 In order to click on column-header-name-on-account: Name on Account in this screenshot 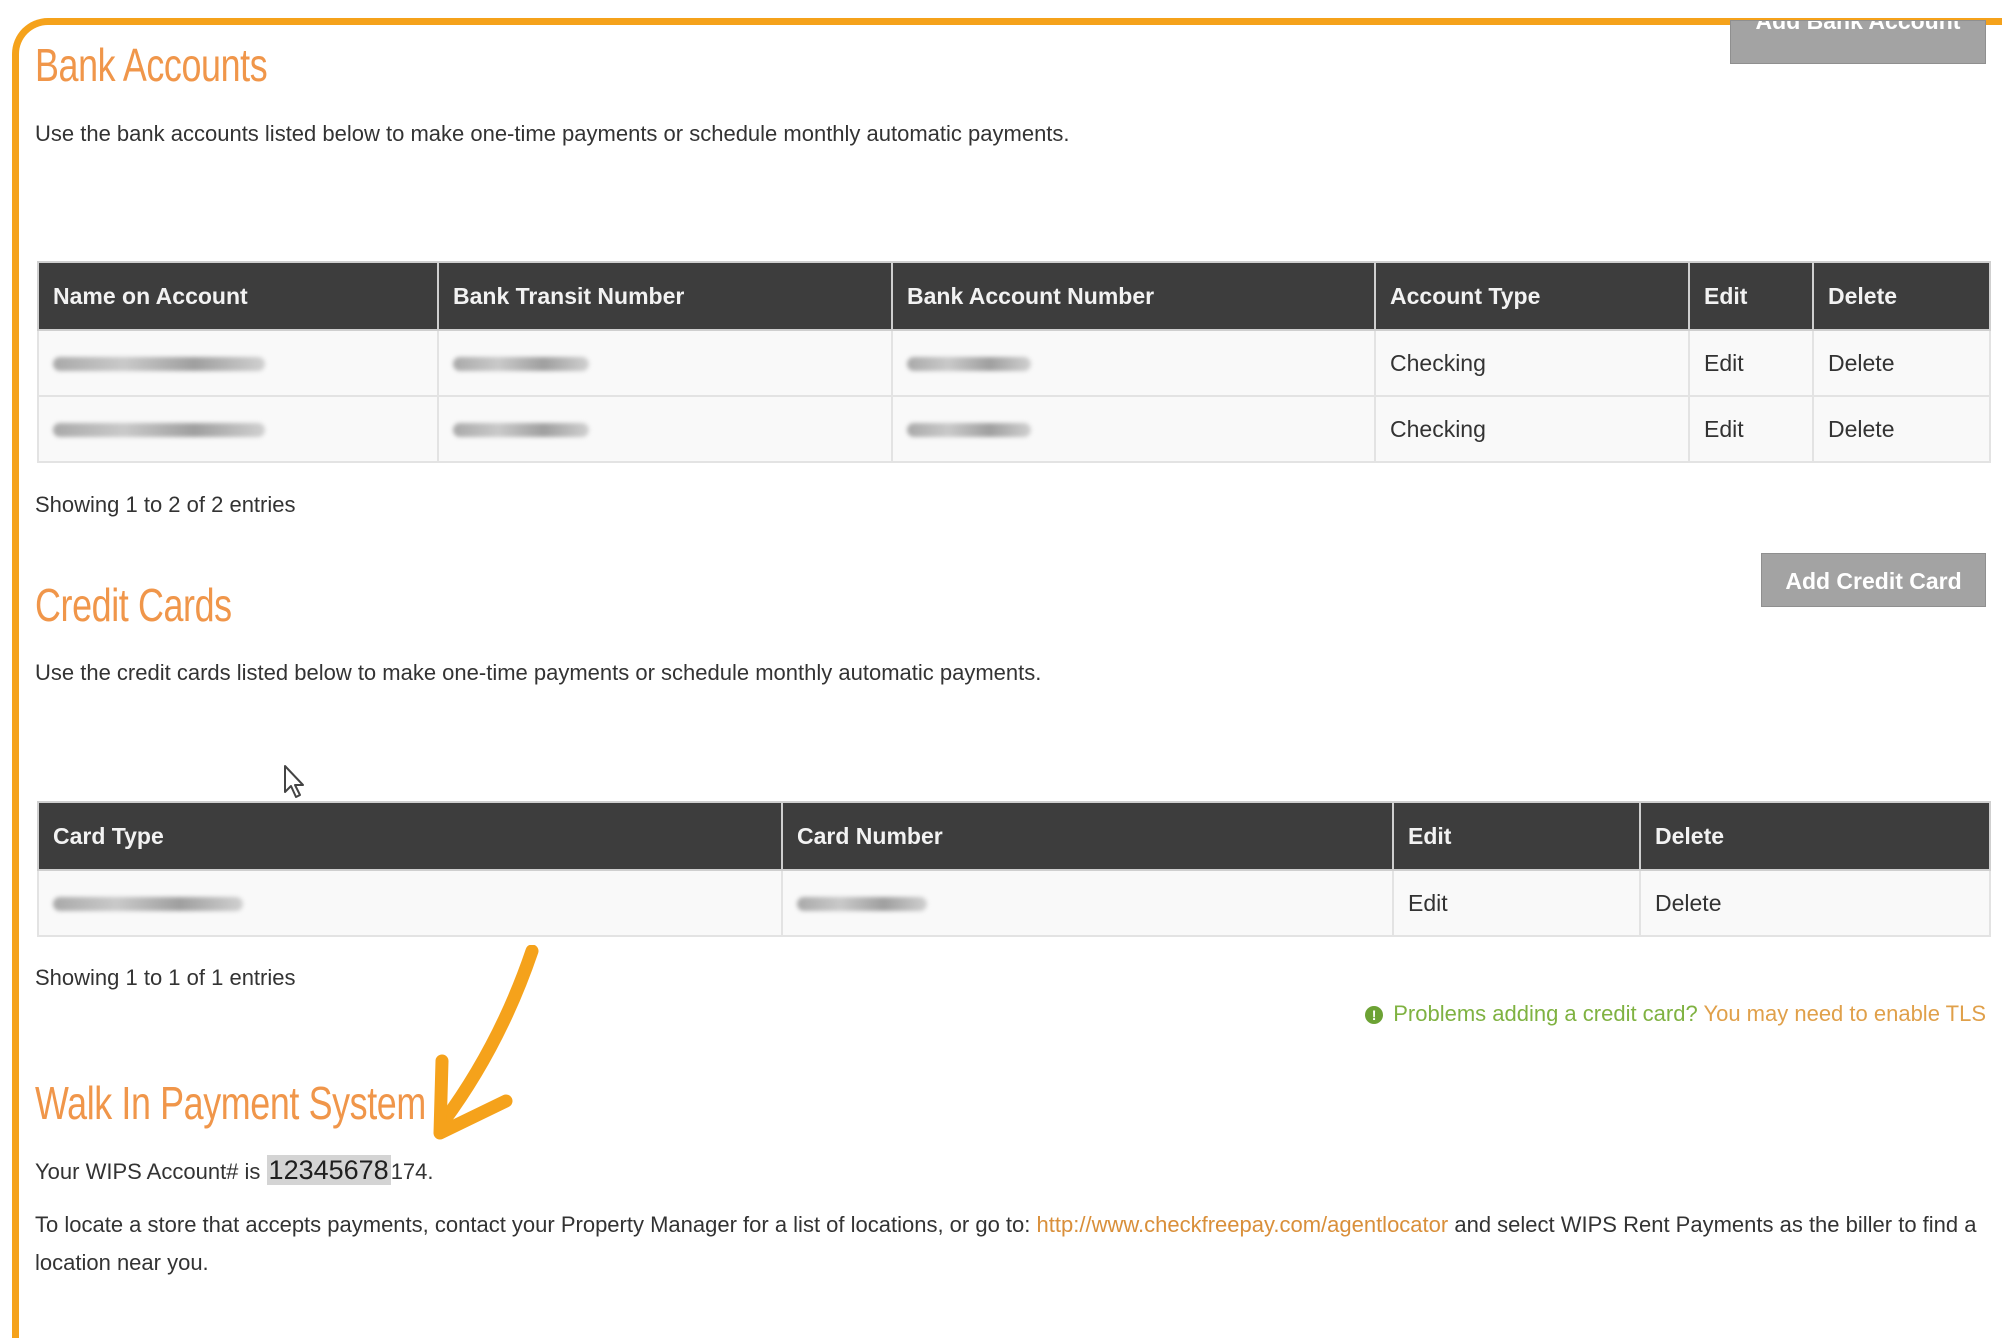, I will do `click(238, 296)`.